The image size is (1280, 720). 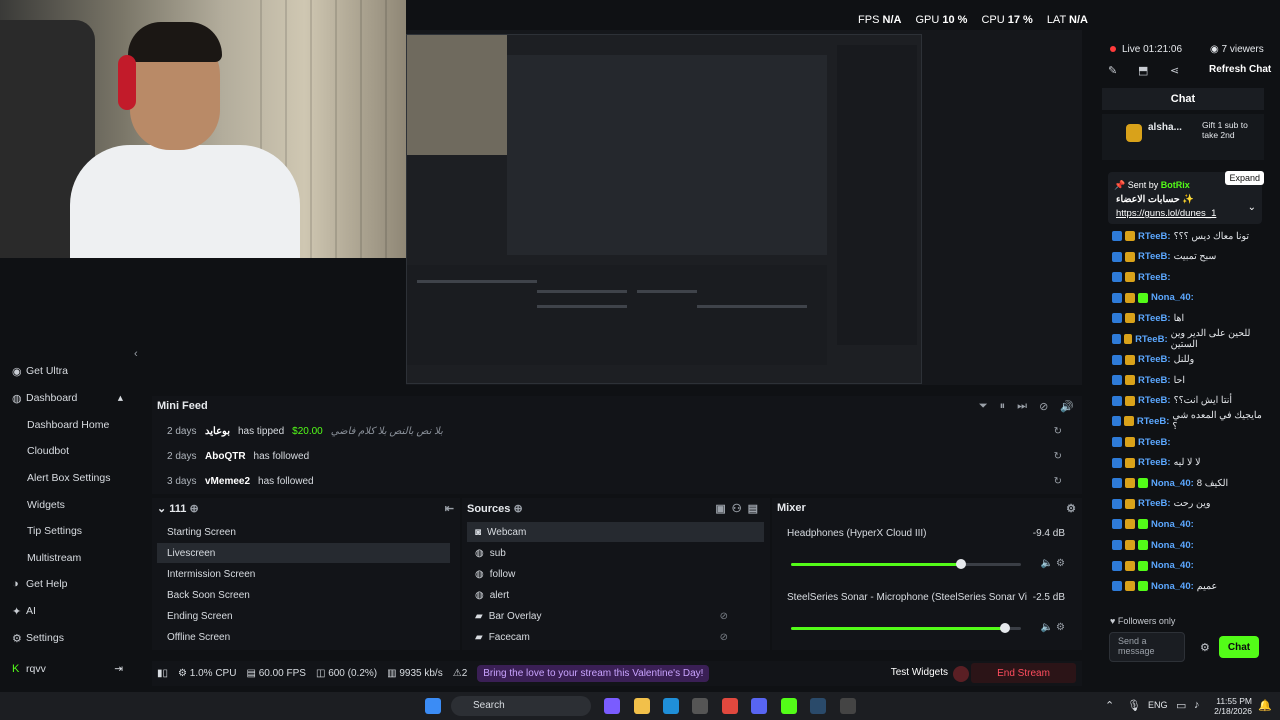 I want to click on scene-item: Intermission Screen, so click(x=303, y=574).